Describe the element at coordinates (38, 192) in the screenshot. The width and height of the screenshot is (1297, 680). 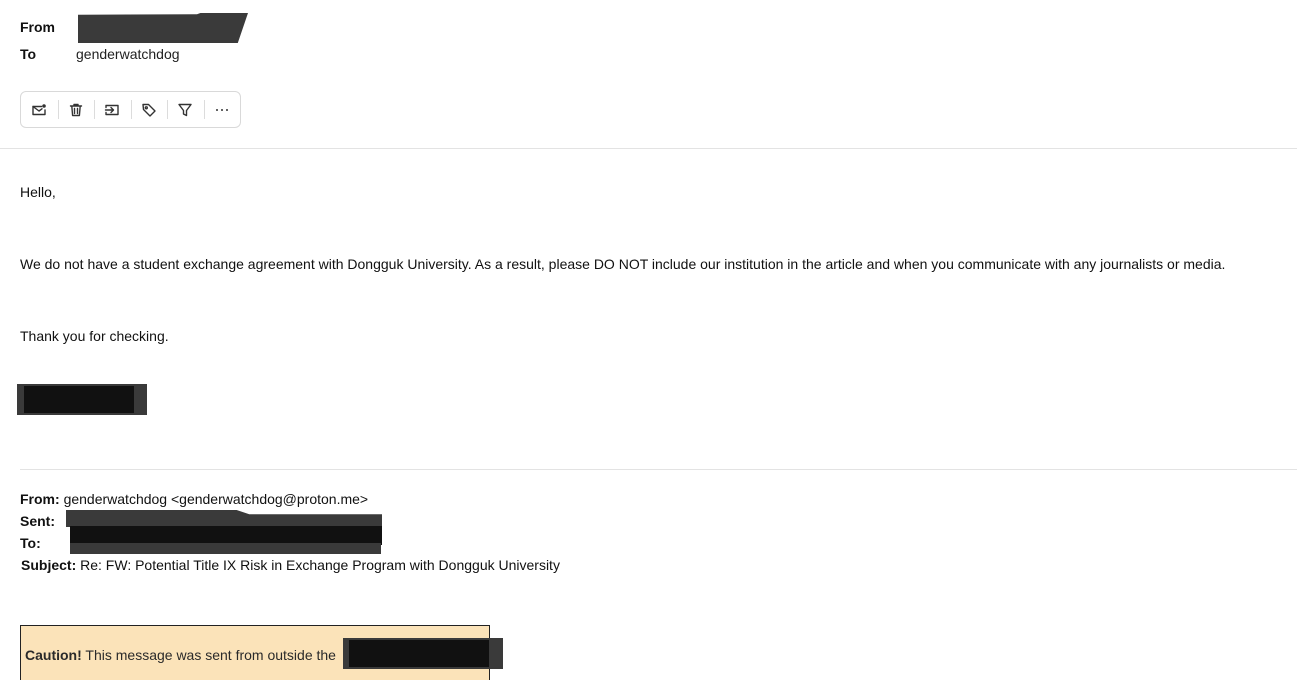
I see `greeting: Hello,` at that location.